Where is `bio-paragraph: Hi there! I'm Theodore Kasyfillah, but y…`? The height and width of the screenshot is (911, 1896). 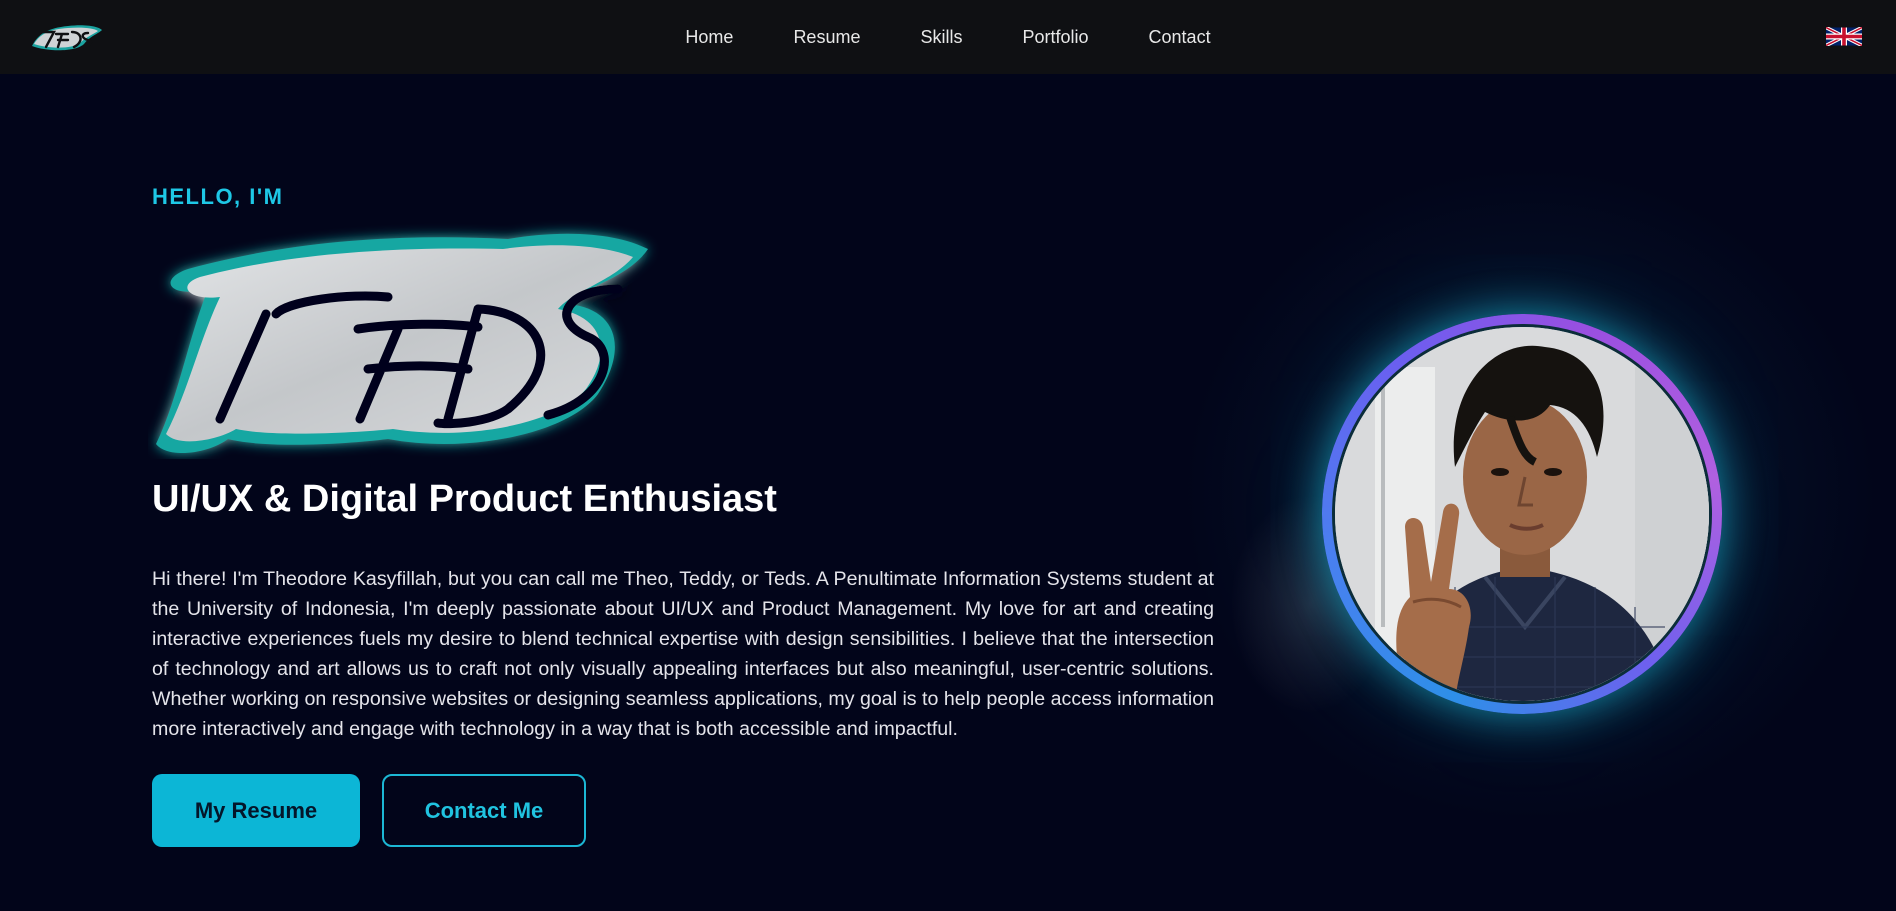
bio-paragraph: Hi there! I'm Theodore Kasyfillah, but y… is located at coordinates (683, 654).